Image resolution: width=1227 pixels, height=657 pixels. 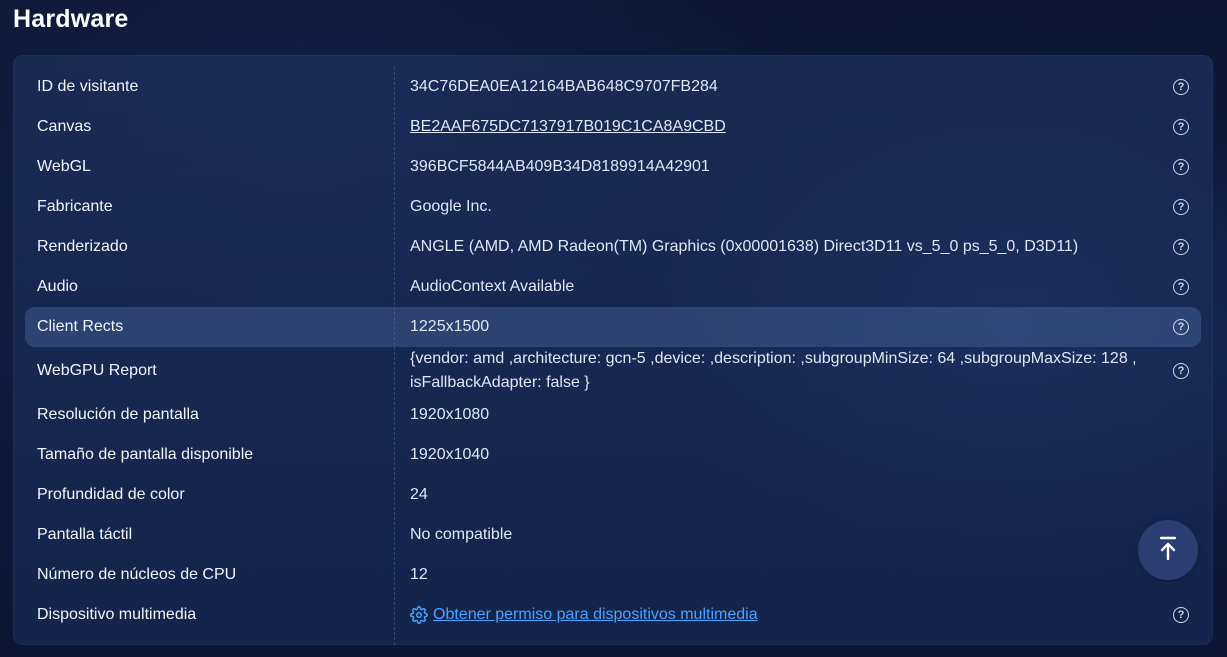 What do you see at coordinates (97, 370) in the screenshot?
I see `row-label: WebGPU Report` at bounding box center [97, 370].